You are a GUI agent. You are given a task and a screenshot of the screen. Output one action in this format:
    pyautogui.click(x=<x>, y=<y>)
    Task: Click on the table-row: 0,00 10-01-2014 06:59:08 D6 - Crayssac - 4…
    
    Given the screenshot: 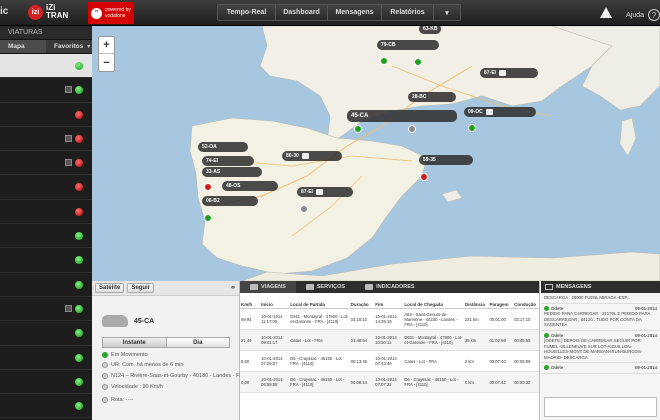 What is the action you would take?
    pyautogui.click(x=389, y=382)
    